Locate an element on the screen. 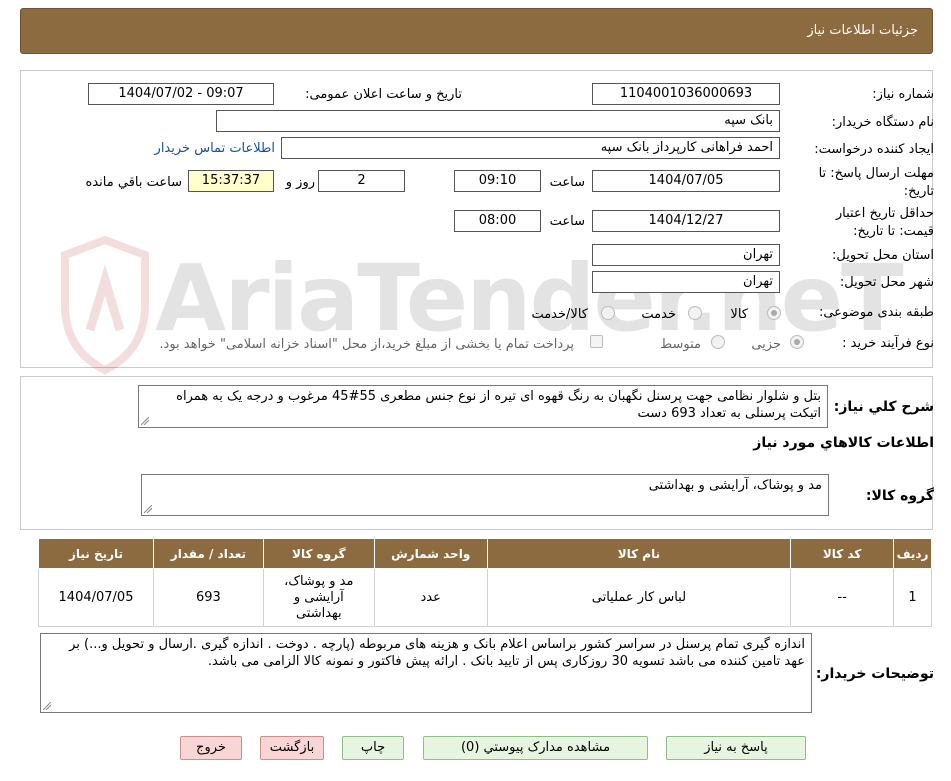 This screenshot has height=781, width=951. col-header-name: نام کالا is located at coordinates (639, 553).